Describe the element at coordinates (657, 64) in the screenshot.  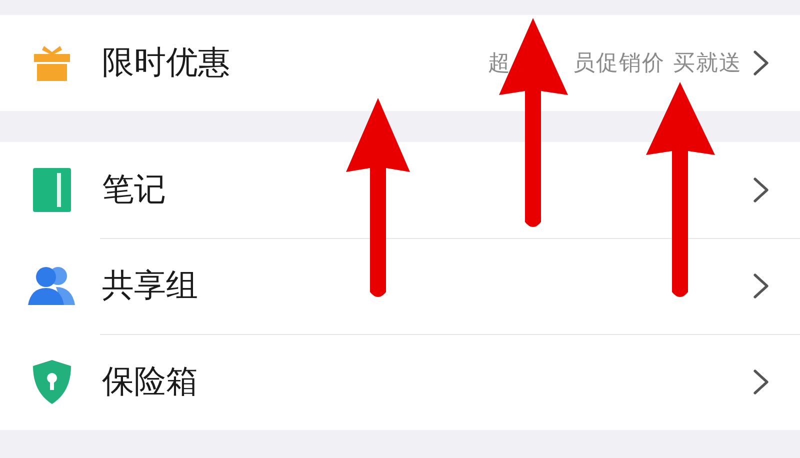
I see `promo-text: 员促销价 买就送` at that location.